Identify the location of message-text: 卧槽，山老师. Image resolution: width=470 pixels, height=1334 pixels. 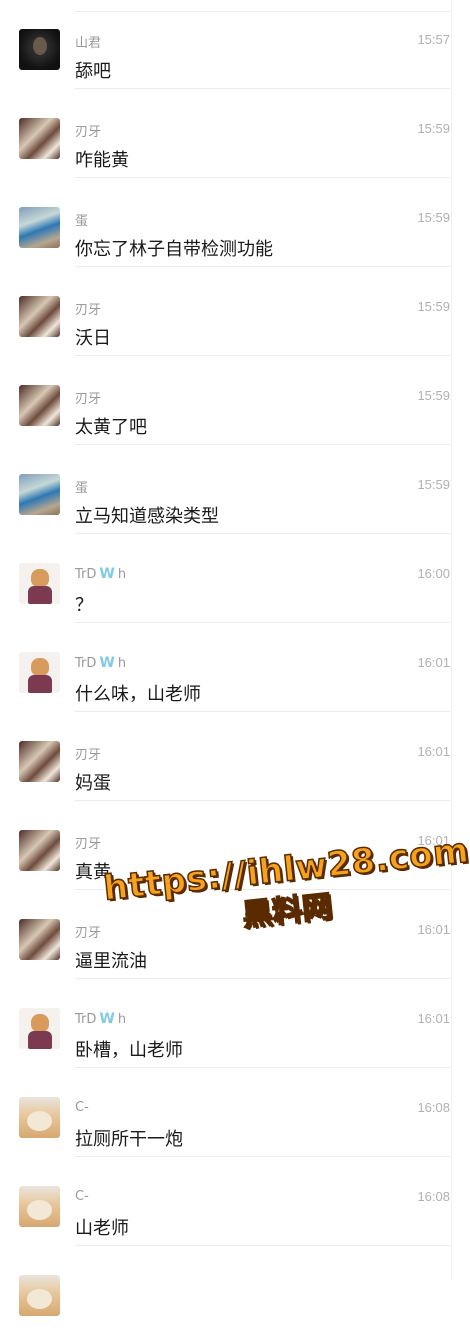
(129, 1050).